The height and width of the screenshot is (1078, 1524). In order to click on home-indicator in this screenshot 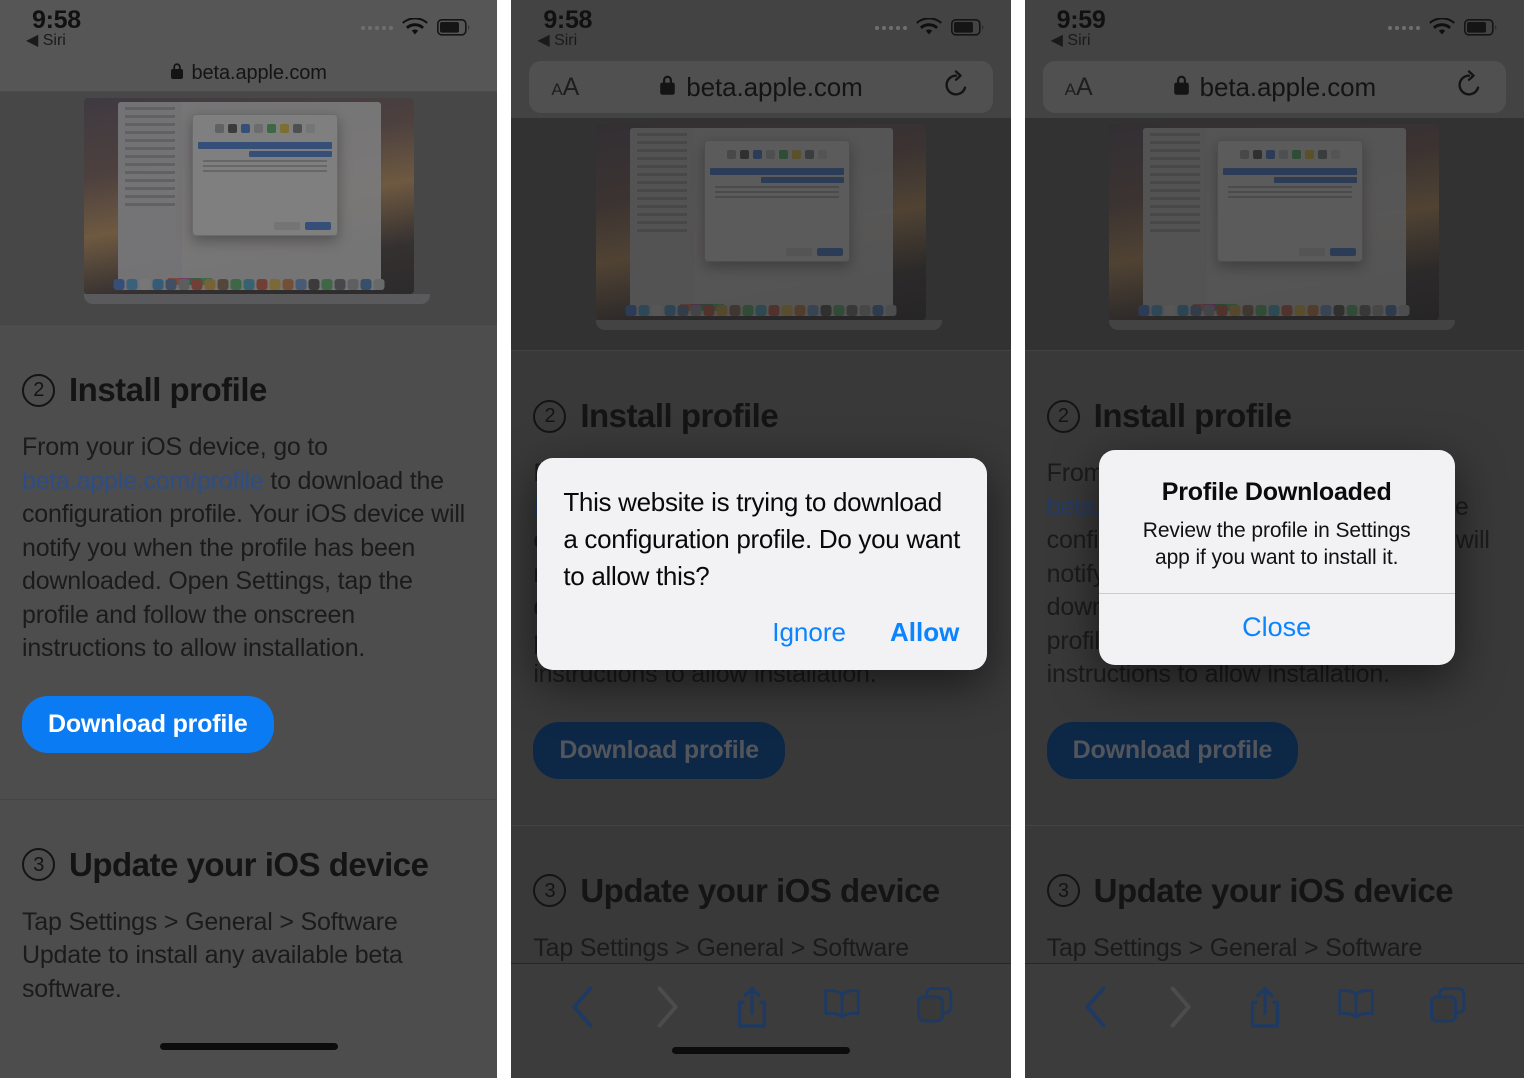, I will do `click(248, 1046)`.